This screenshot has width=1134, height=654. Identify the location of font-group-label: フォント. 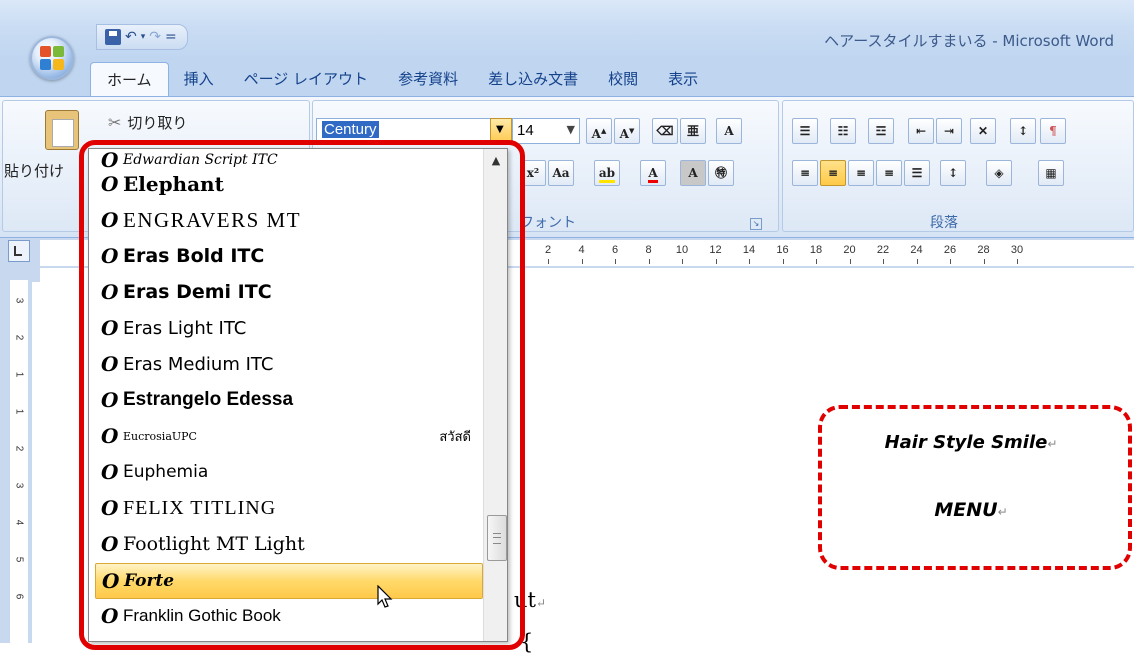
(548, 223).